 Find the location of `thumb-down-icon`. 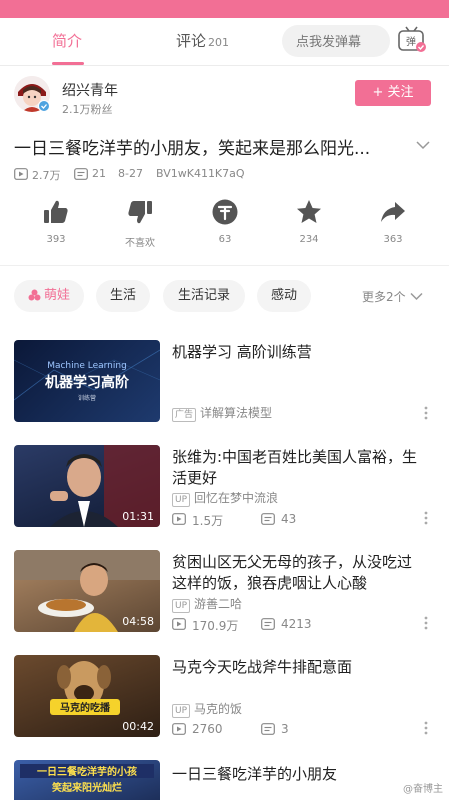

thumb-down-icon is located at coordinates (140, 212).